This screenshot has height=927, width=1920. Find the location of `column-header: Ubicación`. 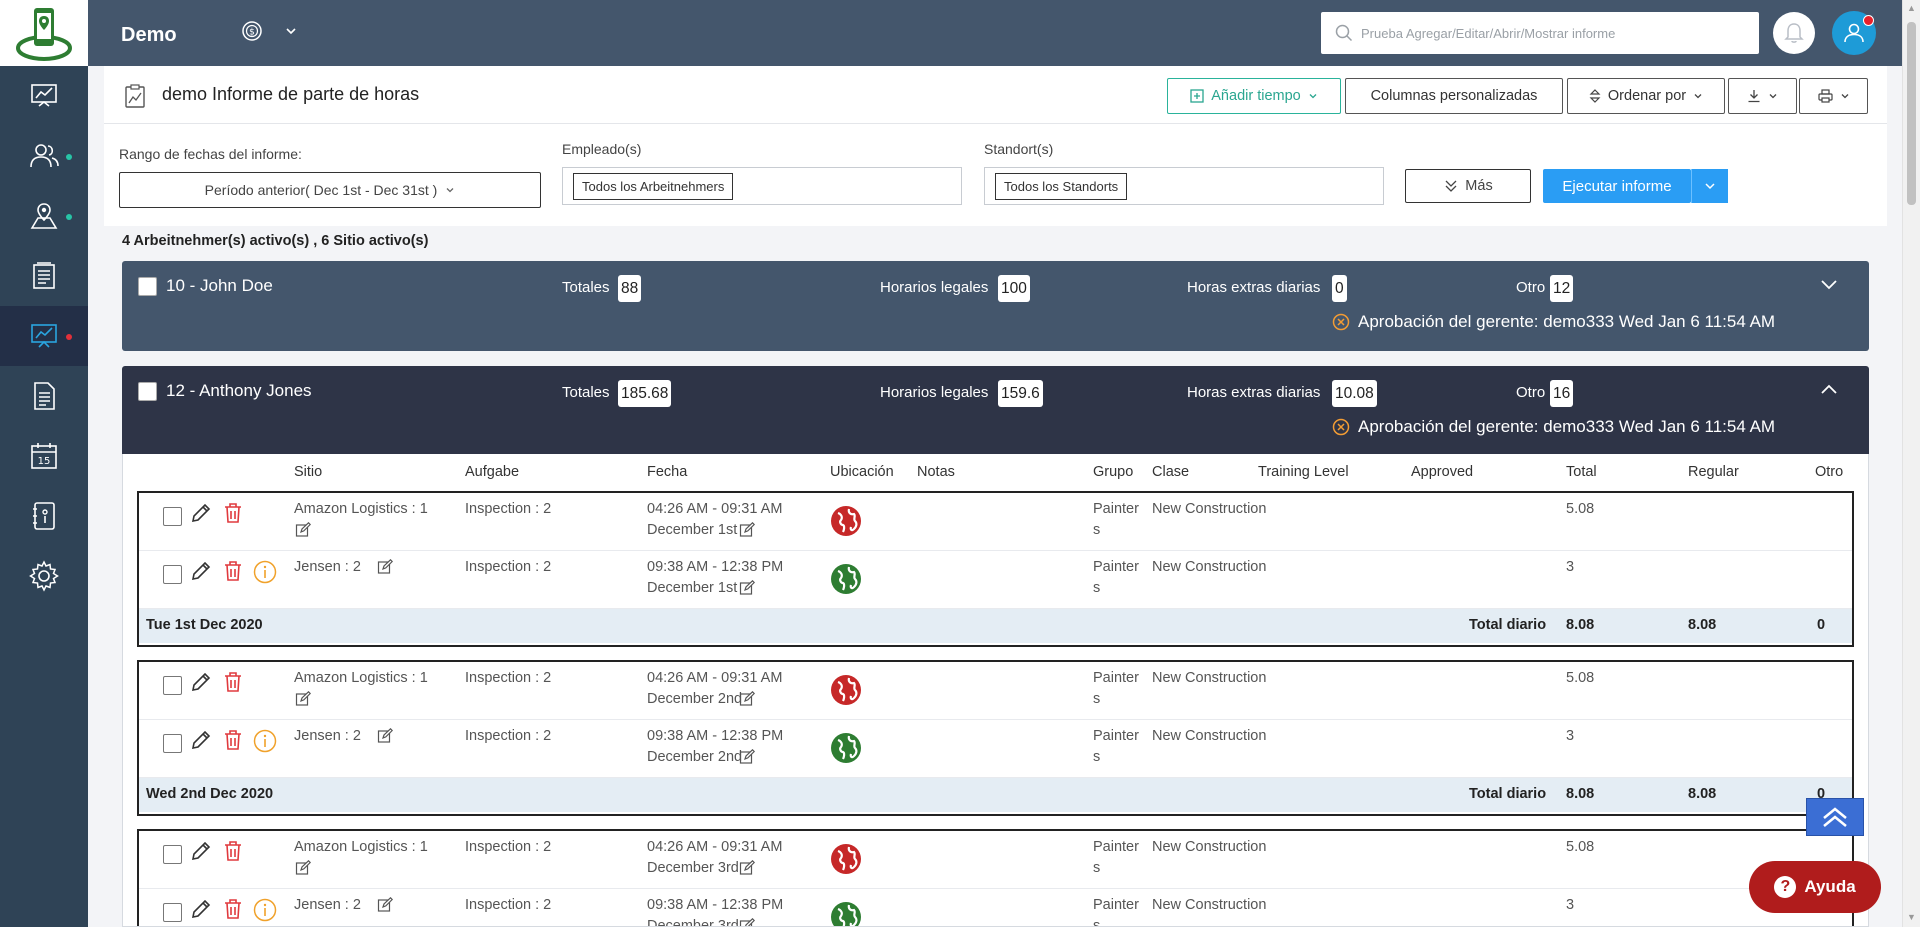

column-header: Ubicación is located at coordinates (862, 472).